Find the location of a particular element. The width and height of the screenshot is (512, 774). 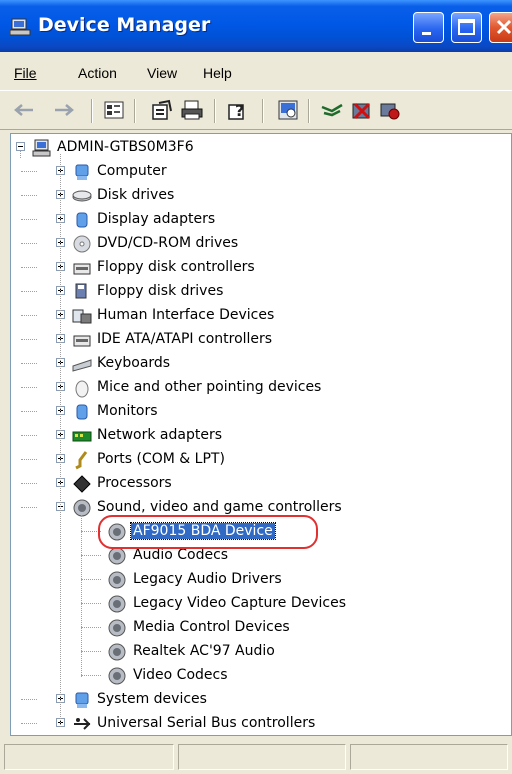

category-label: Sound, video and game controllers is located at coordinates (219, 507).